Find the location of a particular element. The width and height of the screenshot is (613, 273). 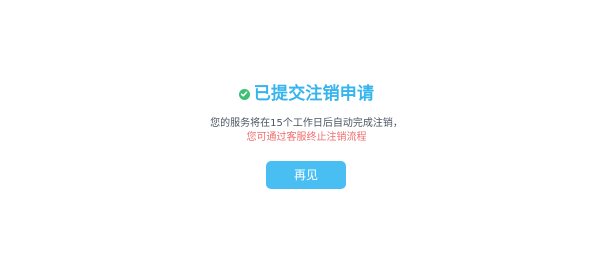

button-container: 再见 is located at coordinates (306, 175).